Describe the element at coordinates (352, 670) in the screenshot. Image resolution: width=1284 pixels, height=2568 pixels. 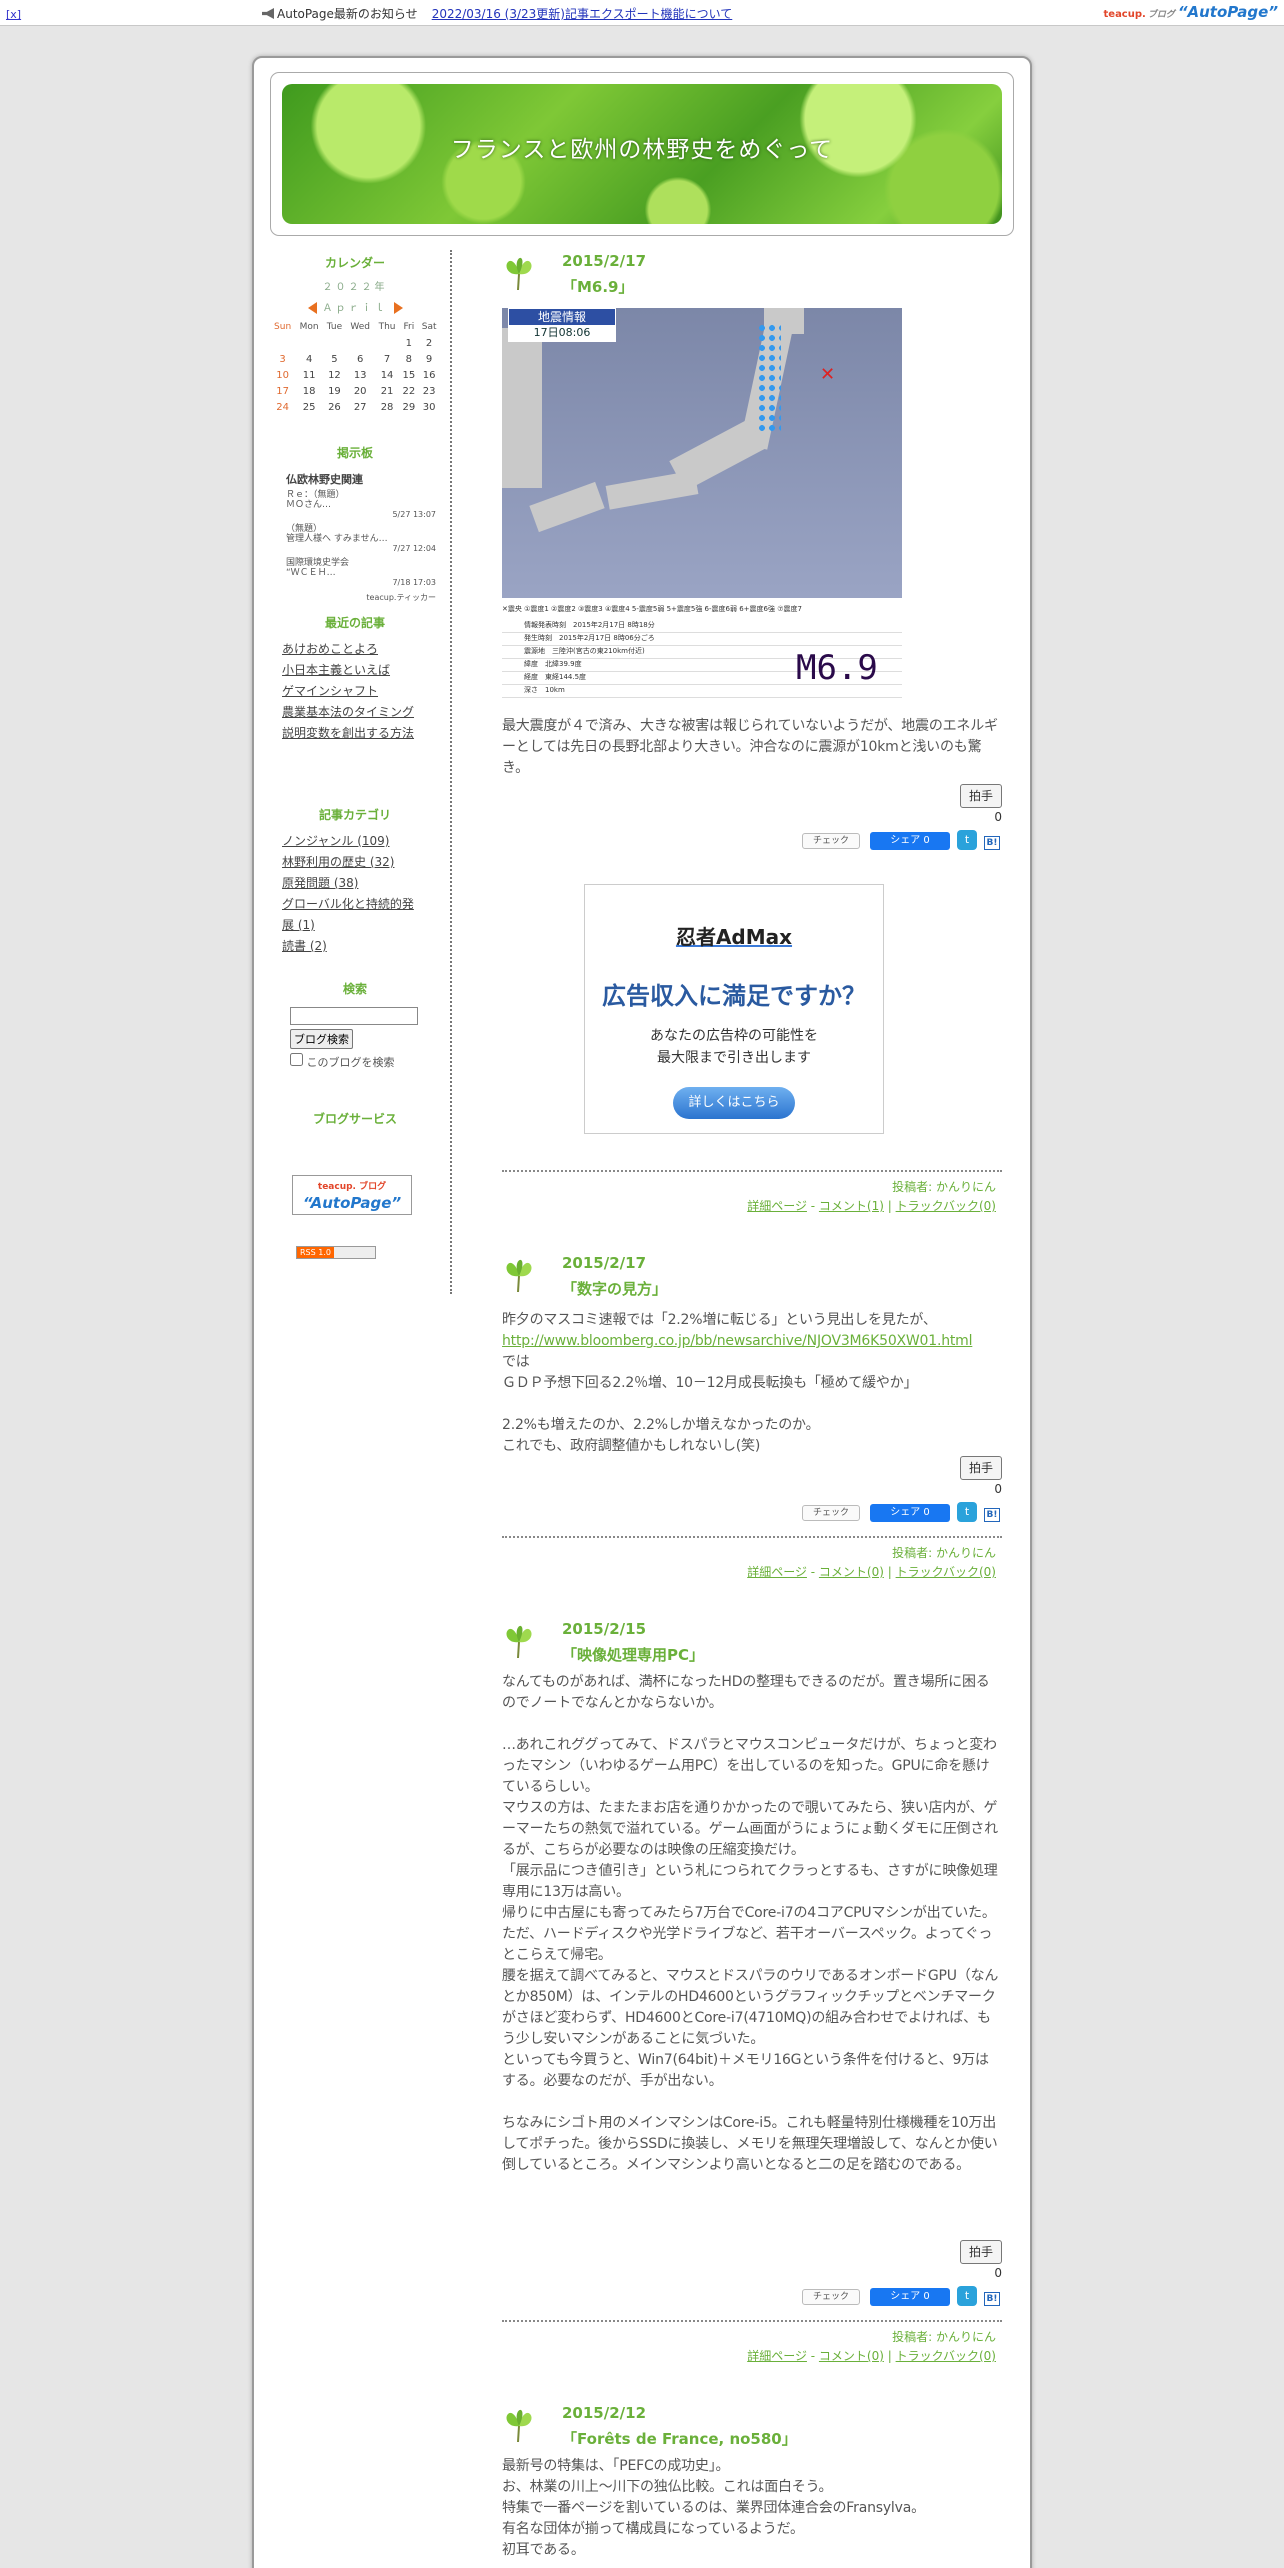
I see `recent-article-link: 小日本主義といえば` at that location.